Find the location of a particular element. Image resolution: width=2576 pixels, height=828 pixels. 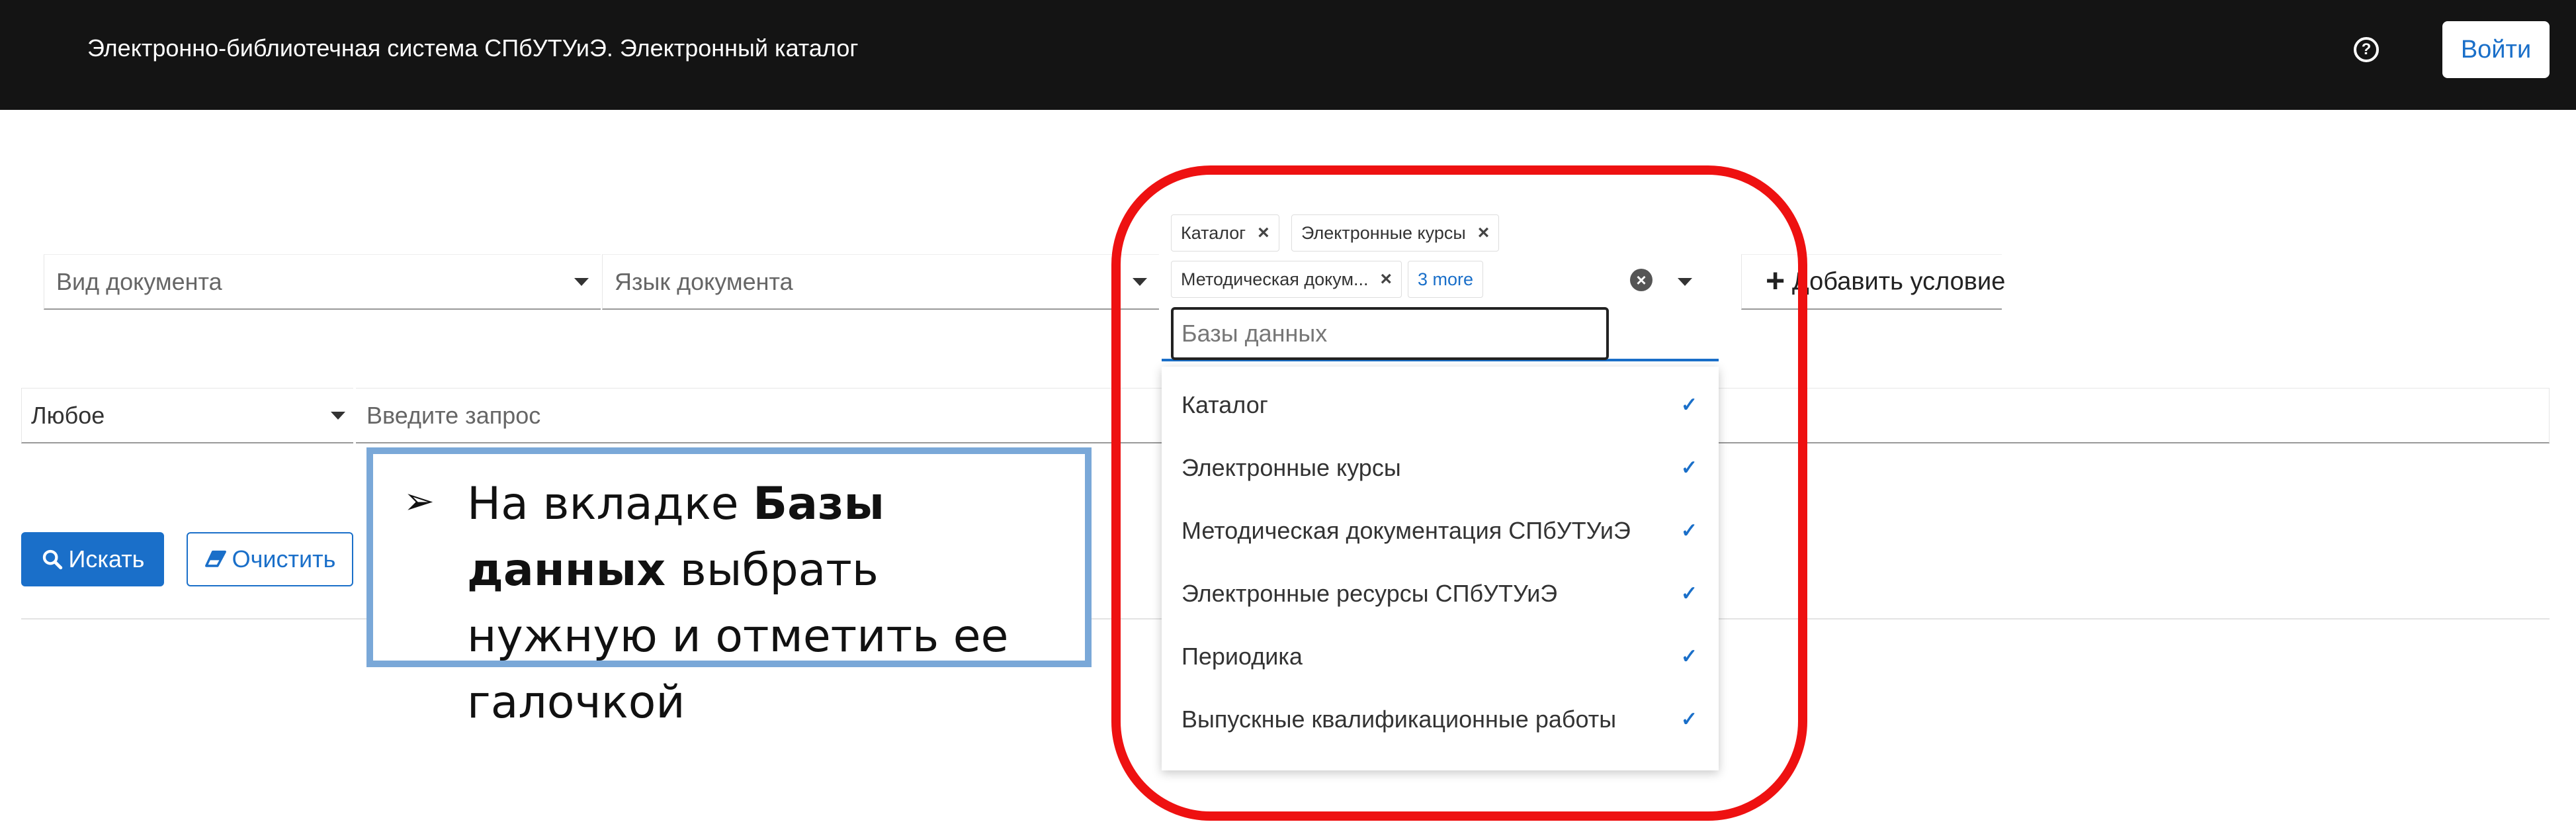

option-electronic-courses: Электронные курсы ✓ is located at coordinates (1440, 468).